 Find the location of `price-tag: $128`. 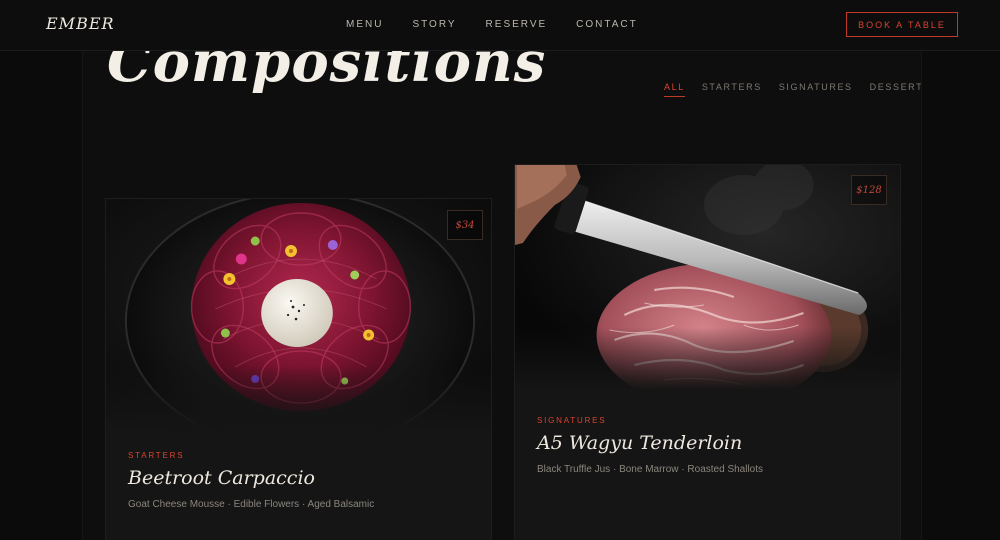

price-tag: $128 is located at coordinates (869, 190).